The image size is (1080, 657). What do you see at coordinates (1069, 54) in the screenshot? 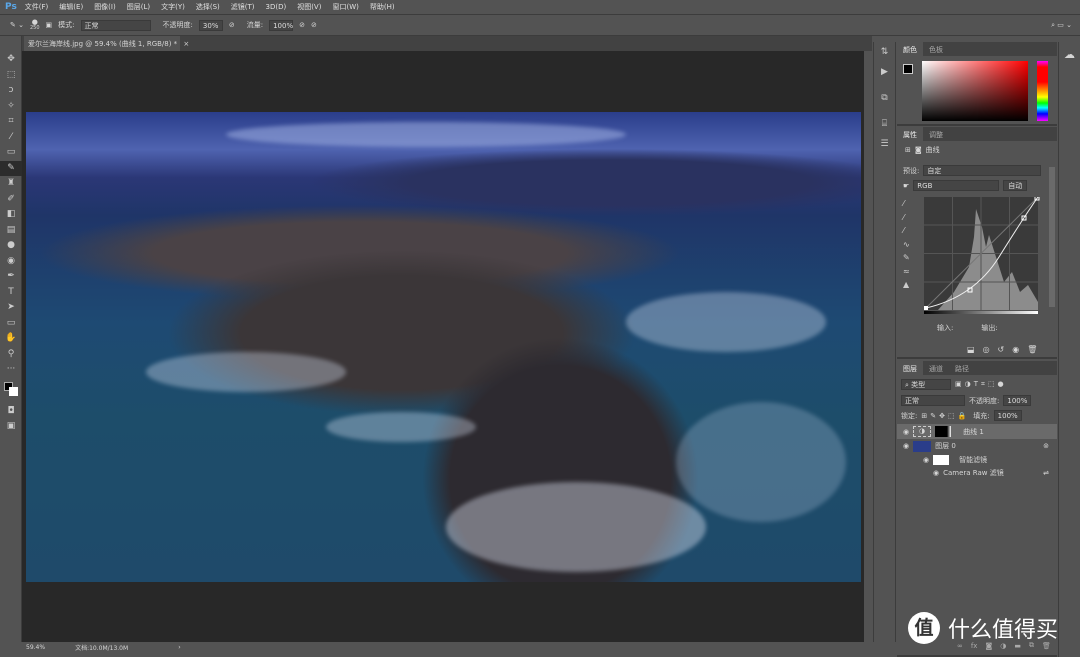
I see `creative-cloud-icon: ☁` at bounding box center [1069, 54].